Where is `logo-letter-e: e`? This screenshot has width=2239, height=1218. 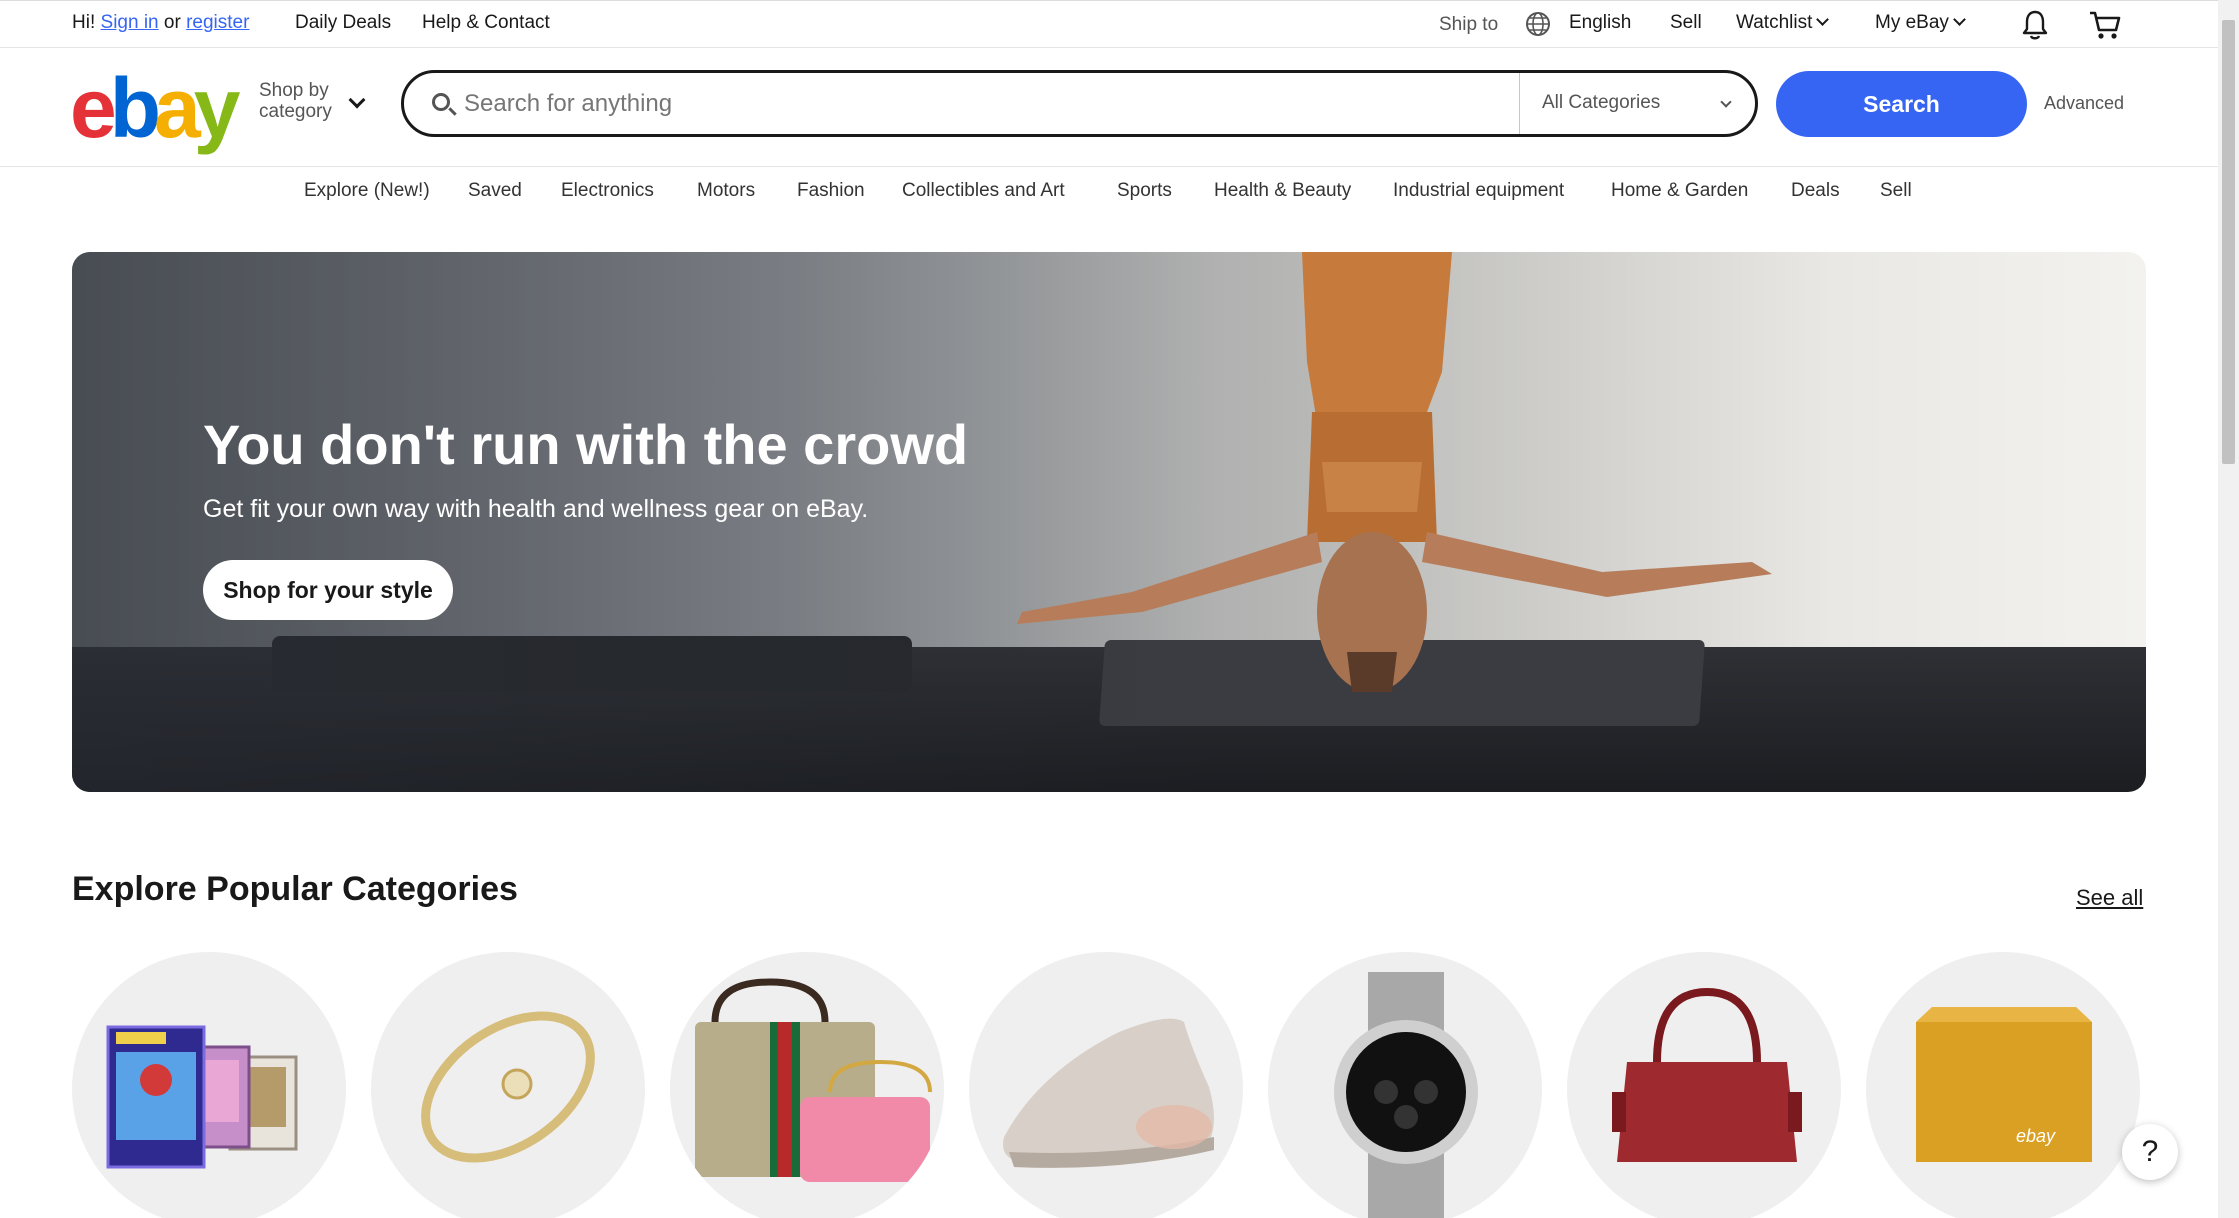
logo-letter-e: e is located at coordinates (93, 108).